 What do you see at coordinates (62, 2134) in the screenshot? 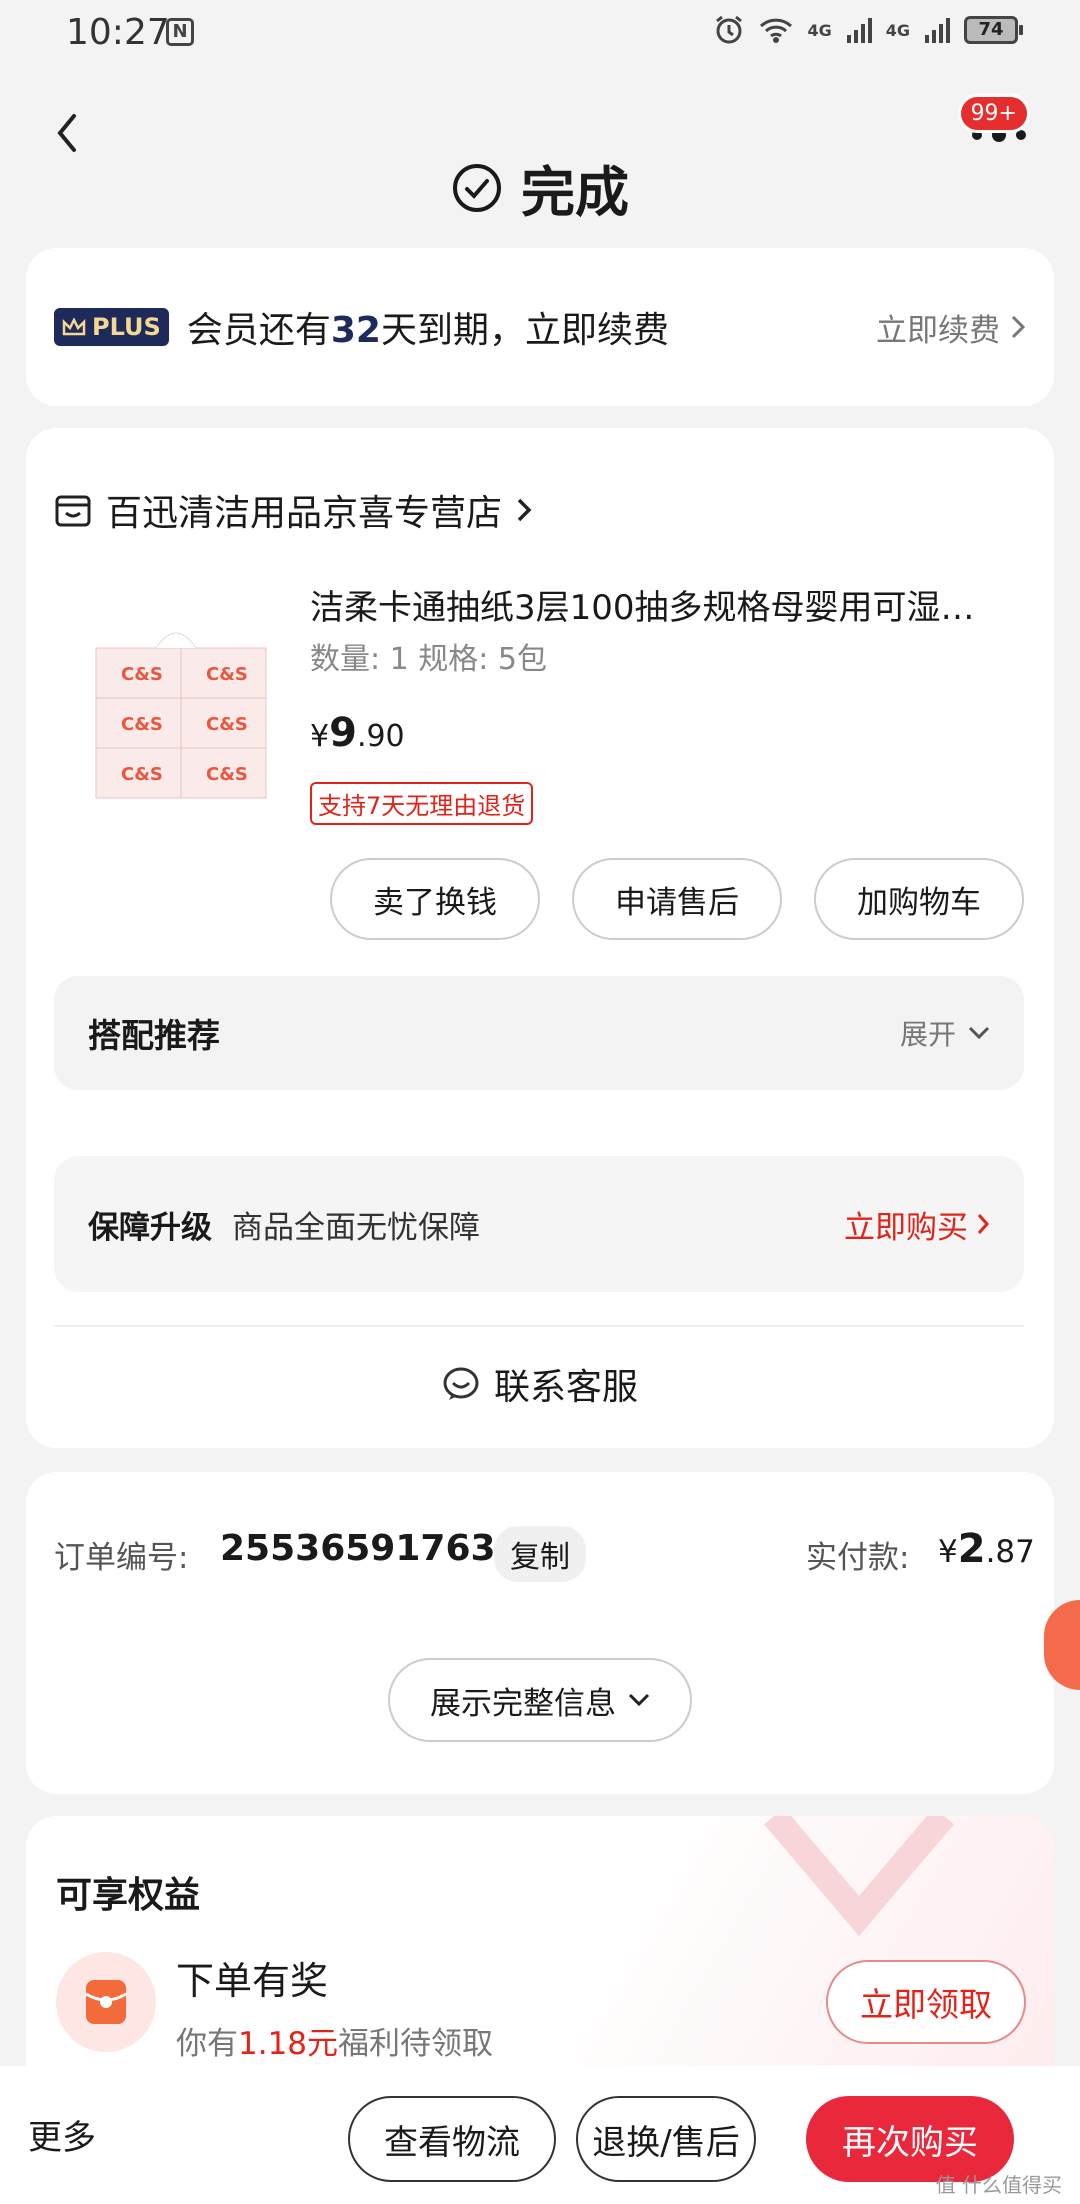
I see `more-link: 更多` at bounding box center [62, 2134].